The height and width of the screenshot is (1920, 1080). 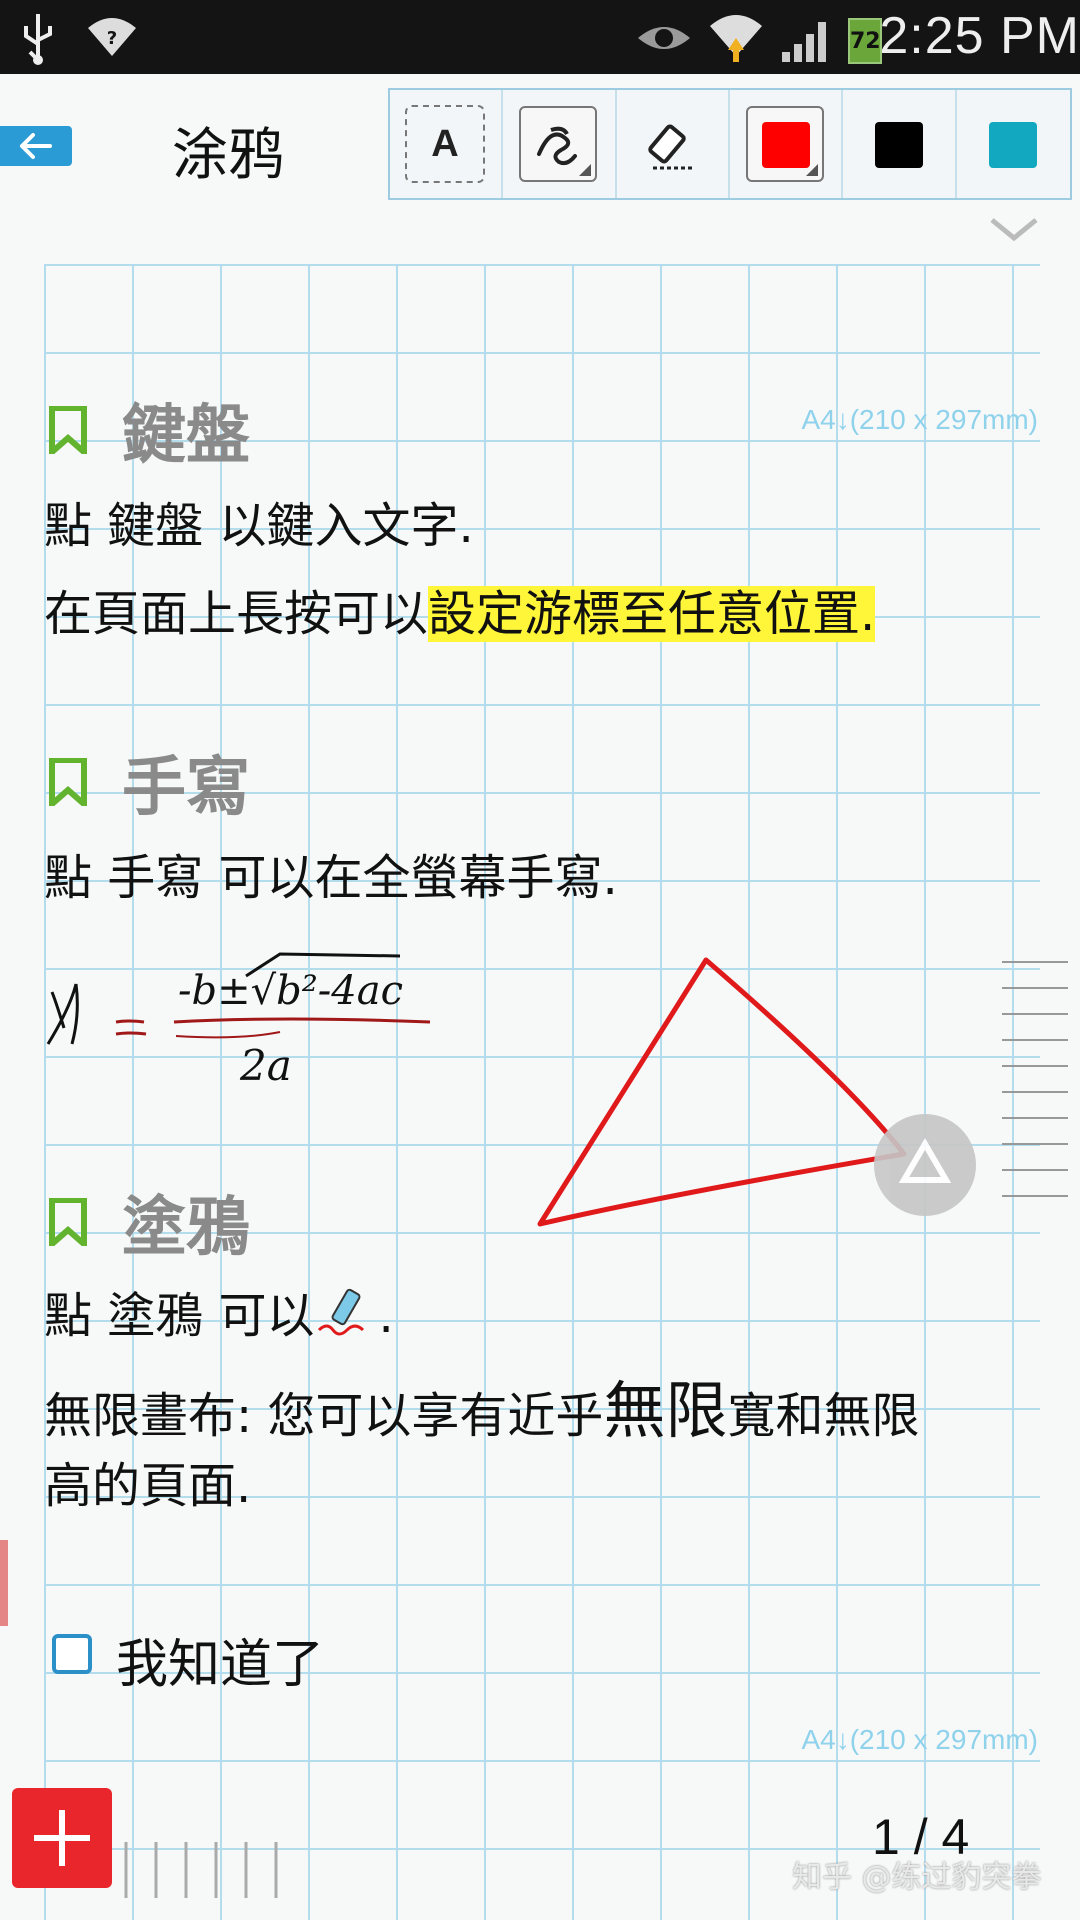 I want to click on keyboard-line-1: 點 鍵盤 以鍵入文字., so click(x=259, y=526).